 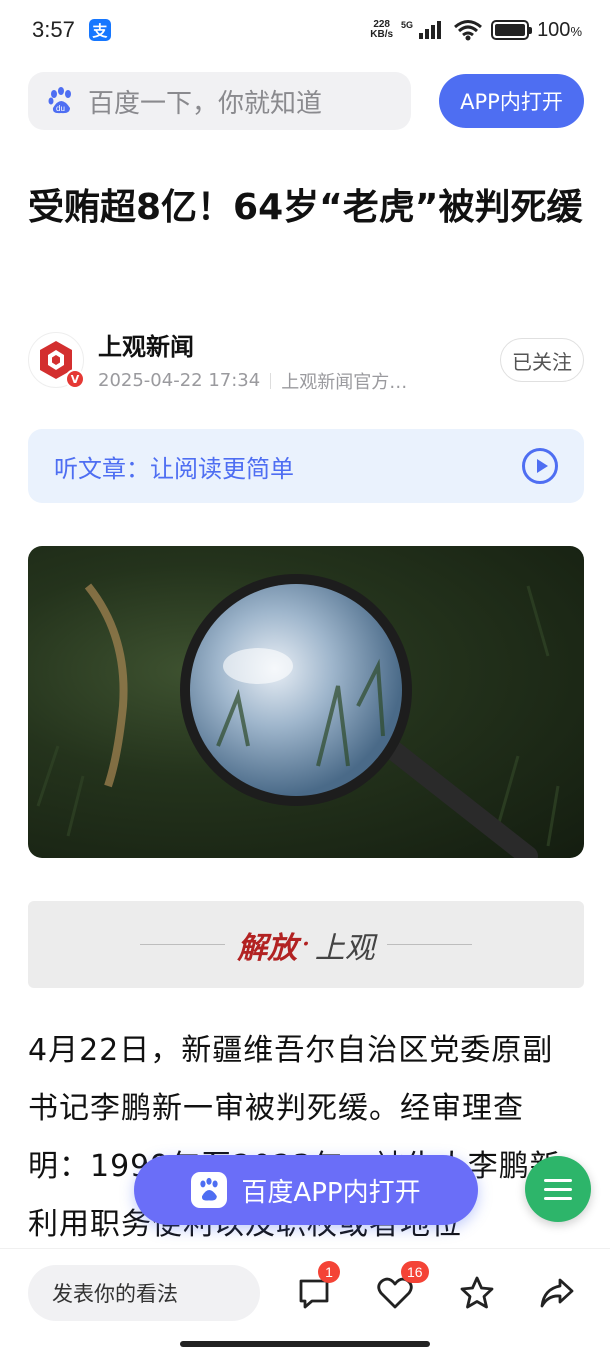 What do you see at coordinates (401, 1288) in the screenshot?
I see `like-button: 16` at bounding box center [401, 1288].